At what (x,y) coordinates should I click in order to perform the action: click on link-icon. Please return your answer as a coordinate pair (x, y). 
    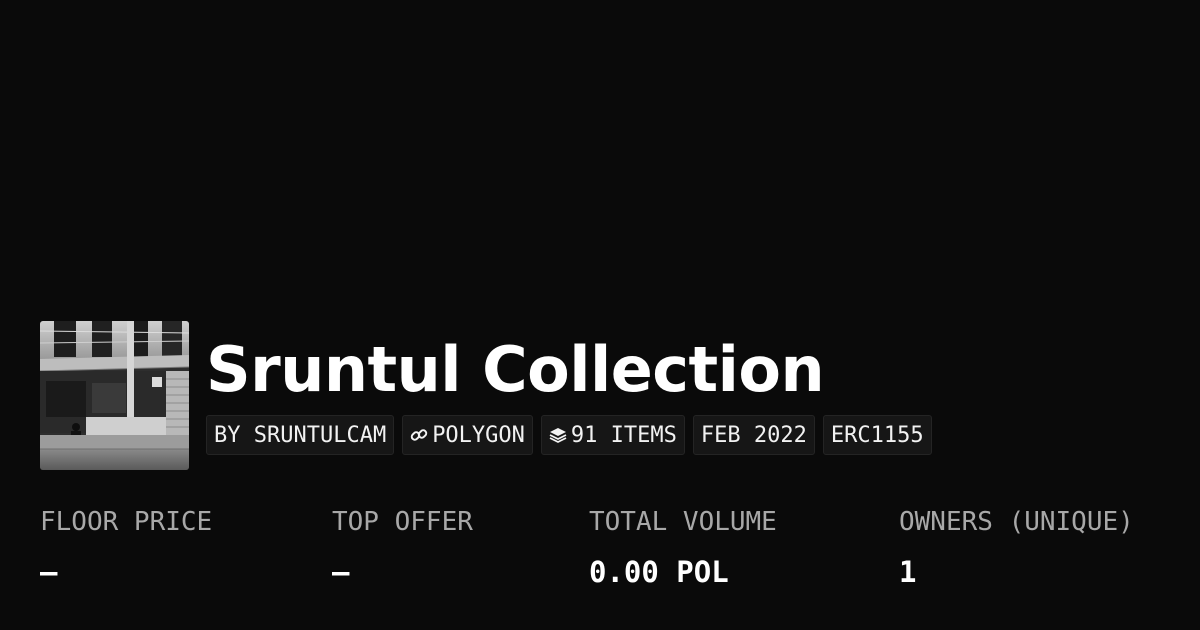
    Looking at the image, I should click on (419, 435).